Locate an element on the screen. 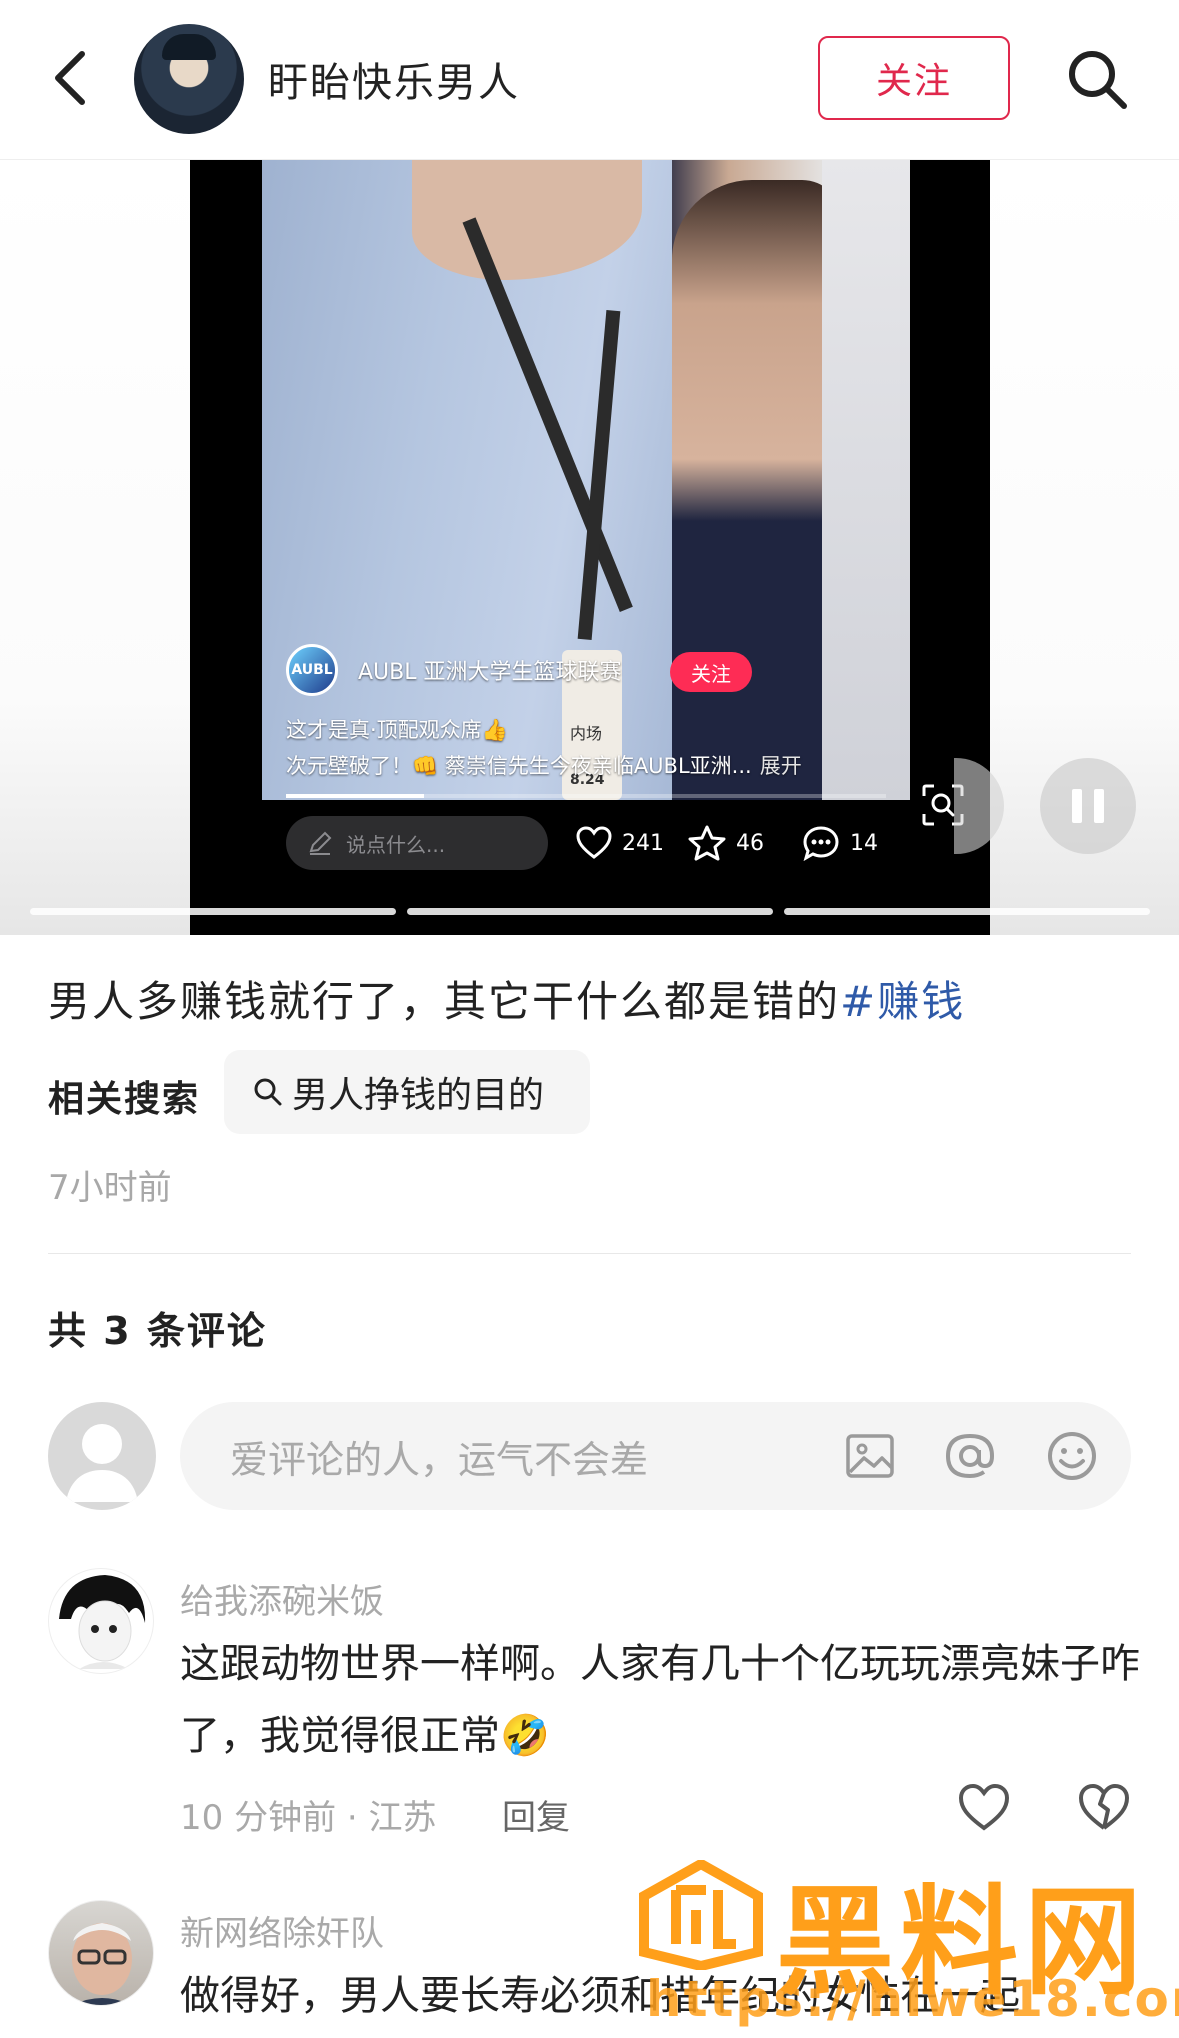 The width and height of the screenshot is (1179, 2038). video-favorite-count: 46 is located at coordinates (750, 843).